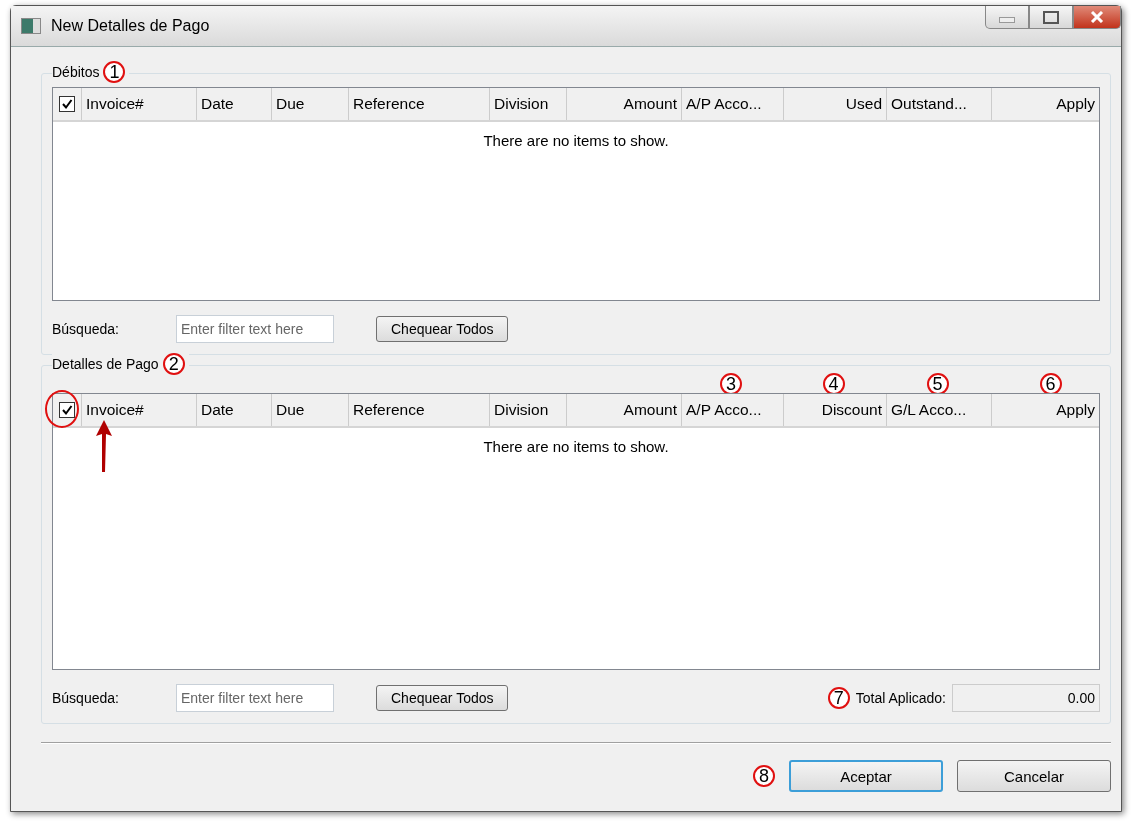 The width and height of the screenshot is (1145, 824). Describe the element at coordinates (1026, 698) in the screenshot. I see `total-field: 0.00` at that location.